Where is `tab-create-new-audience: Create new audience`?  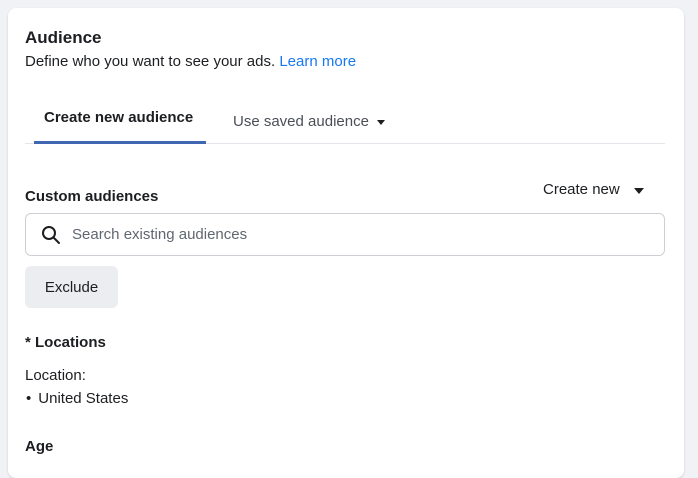 tab-create-new-audience: Create new audience is located at coordinates (120, 122).